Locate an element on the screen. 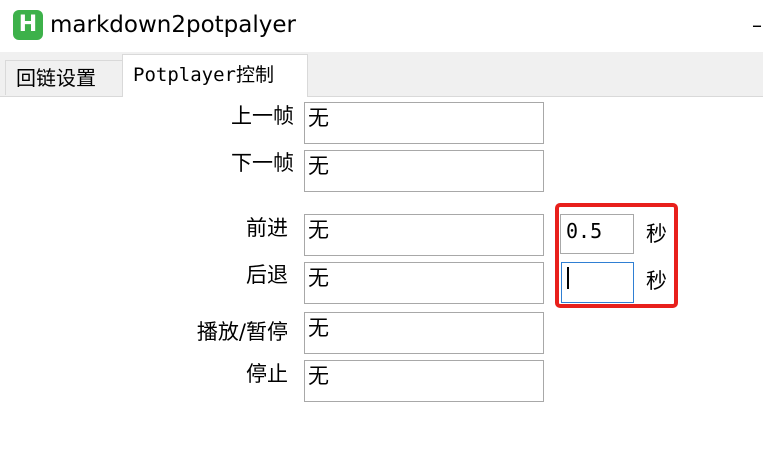 Image resolution: width=763 pixels, height=459 pixels. tab-strip: 回链设置 Potplayer控制 is located at coordinates (381, 74).